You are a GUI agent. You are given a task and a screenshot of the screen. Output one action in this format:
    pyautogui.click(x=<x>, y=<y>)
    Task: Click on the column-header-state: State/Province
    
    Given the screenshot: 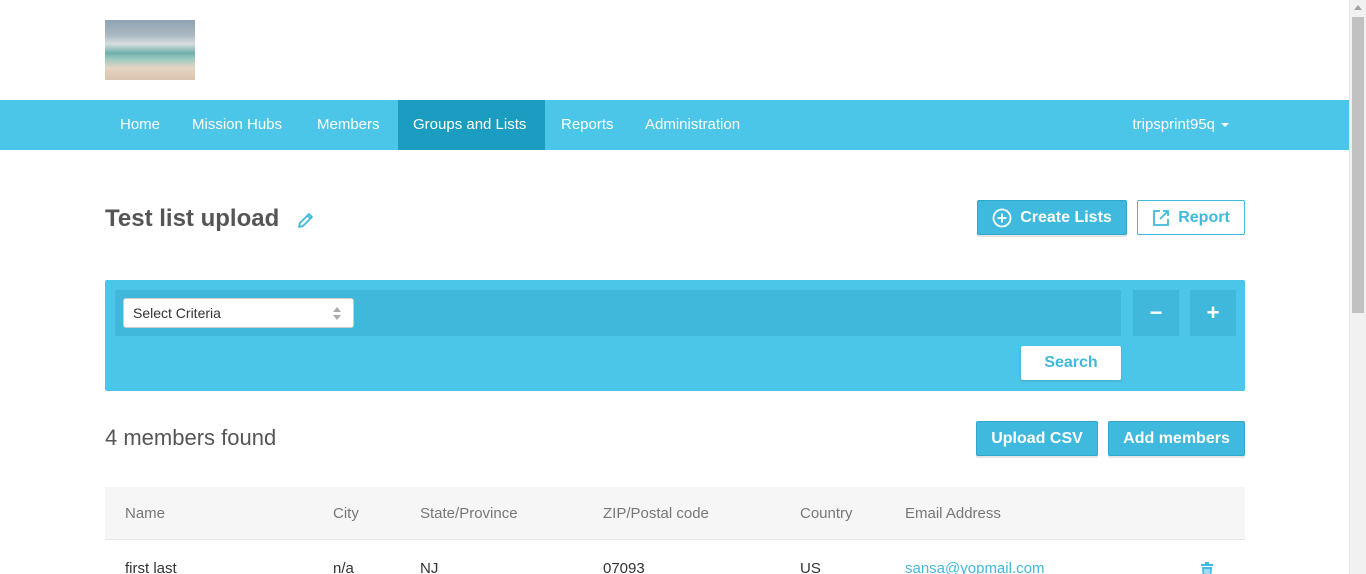 What is the action you would take?
    pyautogui.click(x=469, y=513)
    